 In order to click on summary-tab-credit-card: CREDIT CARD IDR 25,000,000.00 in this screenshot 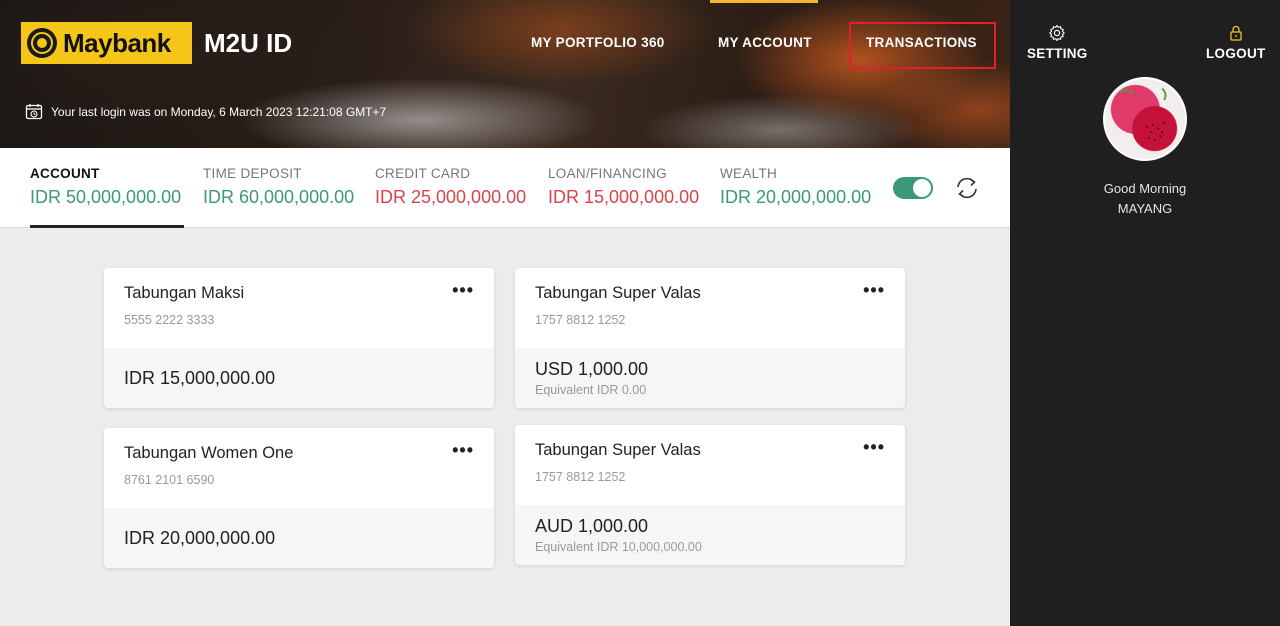, I will do `click(450, 187)`.